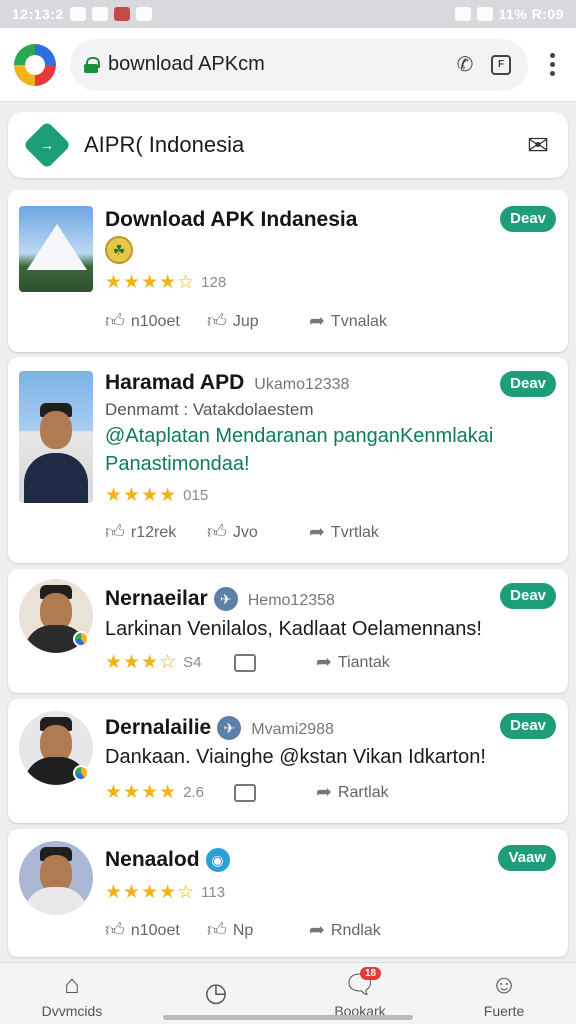  Describe the element at coordinates (291, 600) in the screenshot. I see `user-id: Hemo12358` at that location.